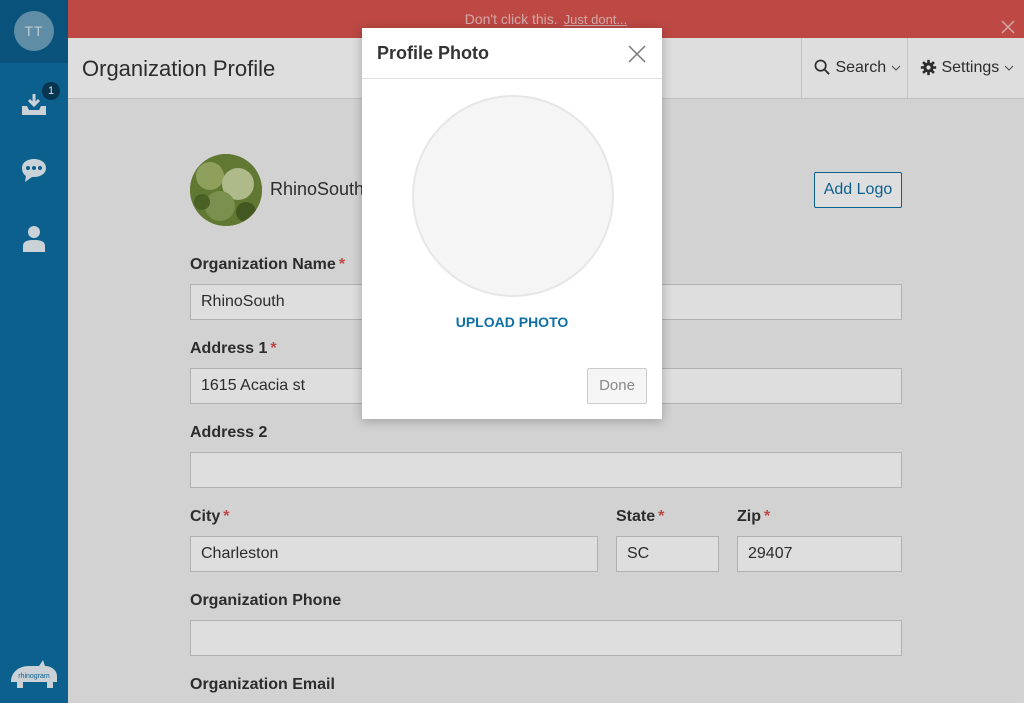 The width and height of the screenshot is (1024, 703). Describe the element at coordinates (433, 53) in the screenshot. I see `modal-title: Profile Photo` at that location.